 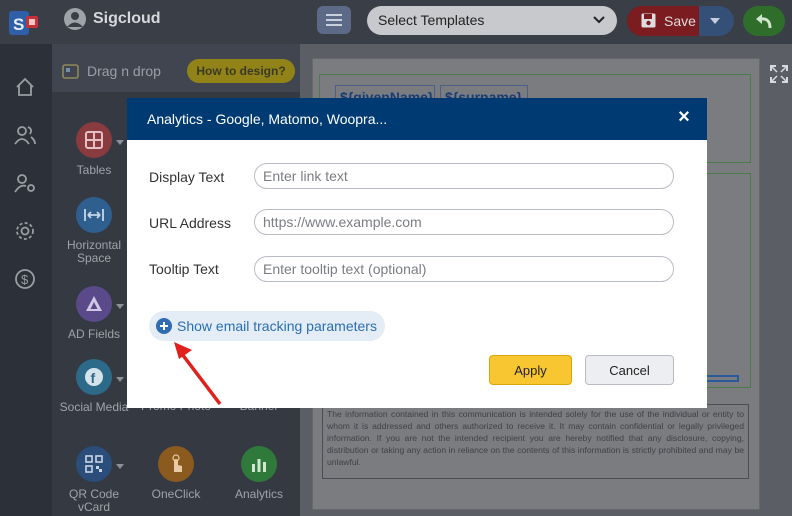 What do you see at coordinates (176, 464) in the screenshot?
I see `oneclick-icon` at bounding box center [176, 464].